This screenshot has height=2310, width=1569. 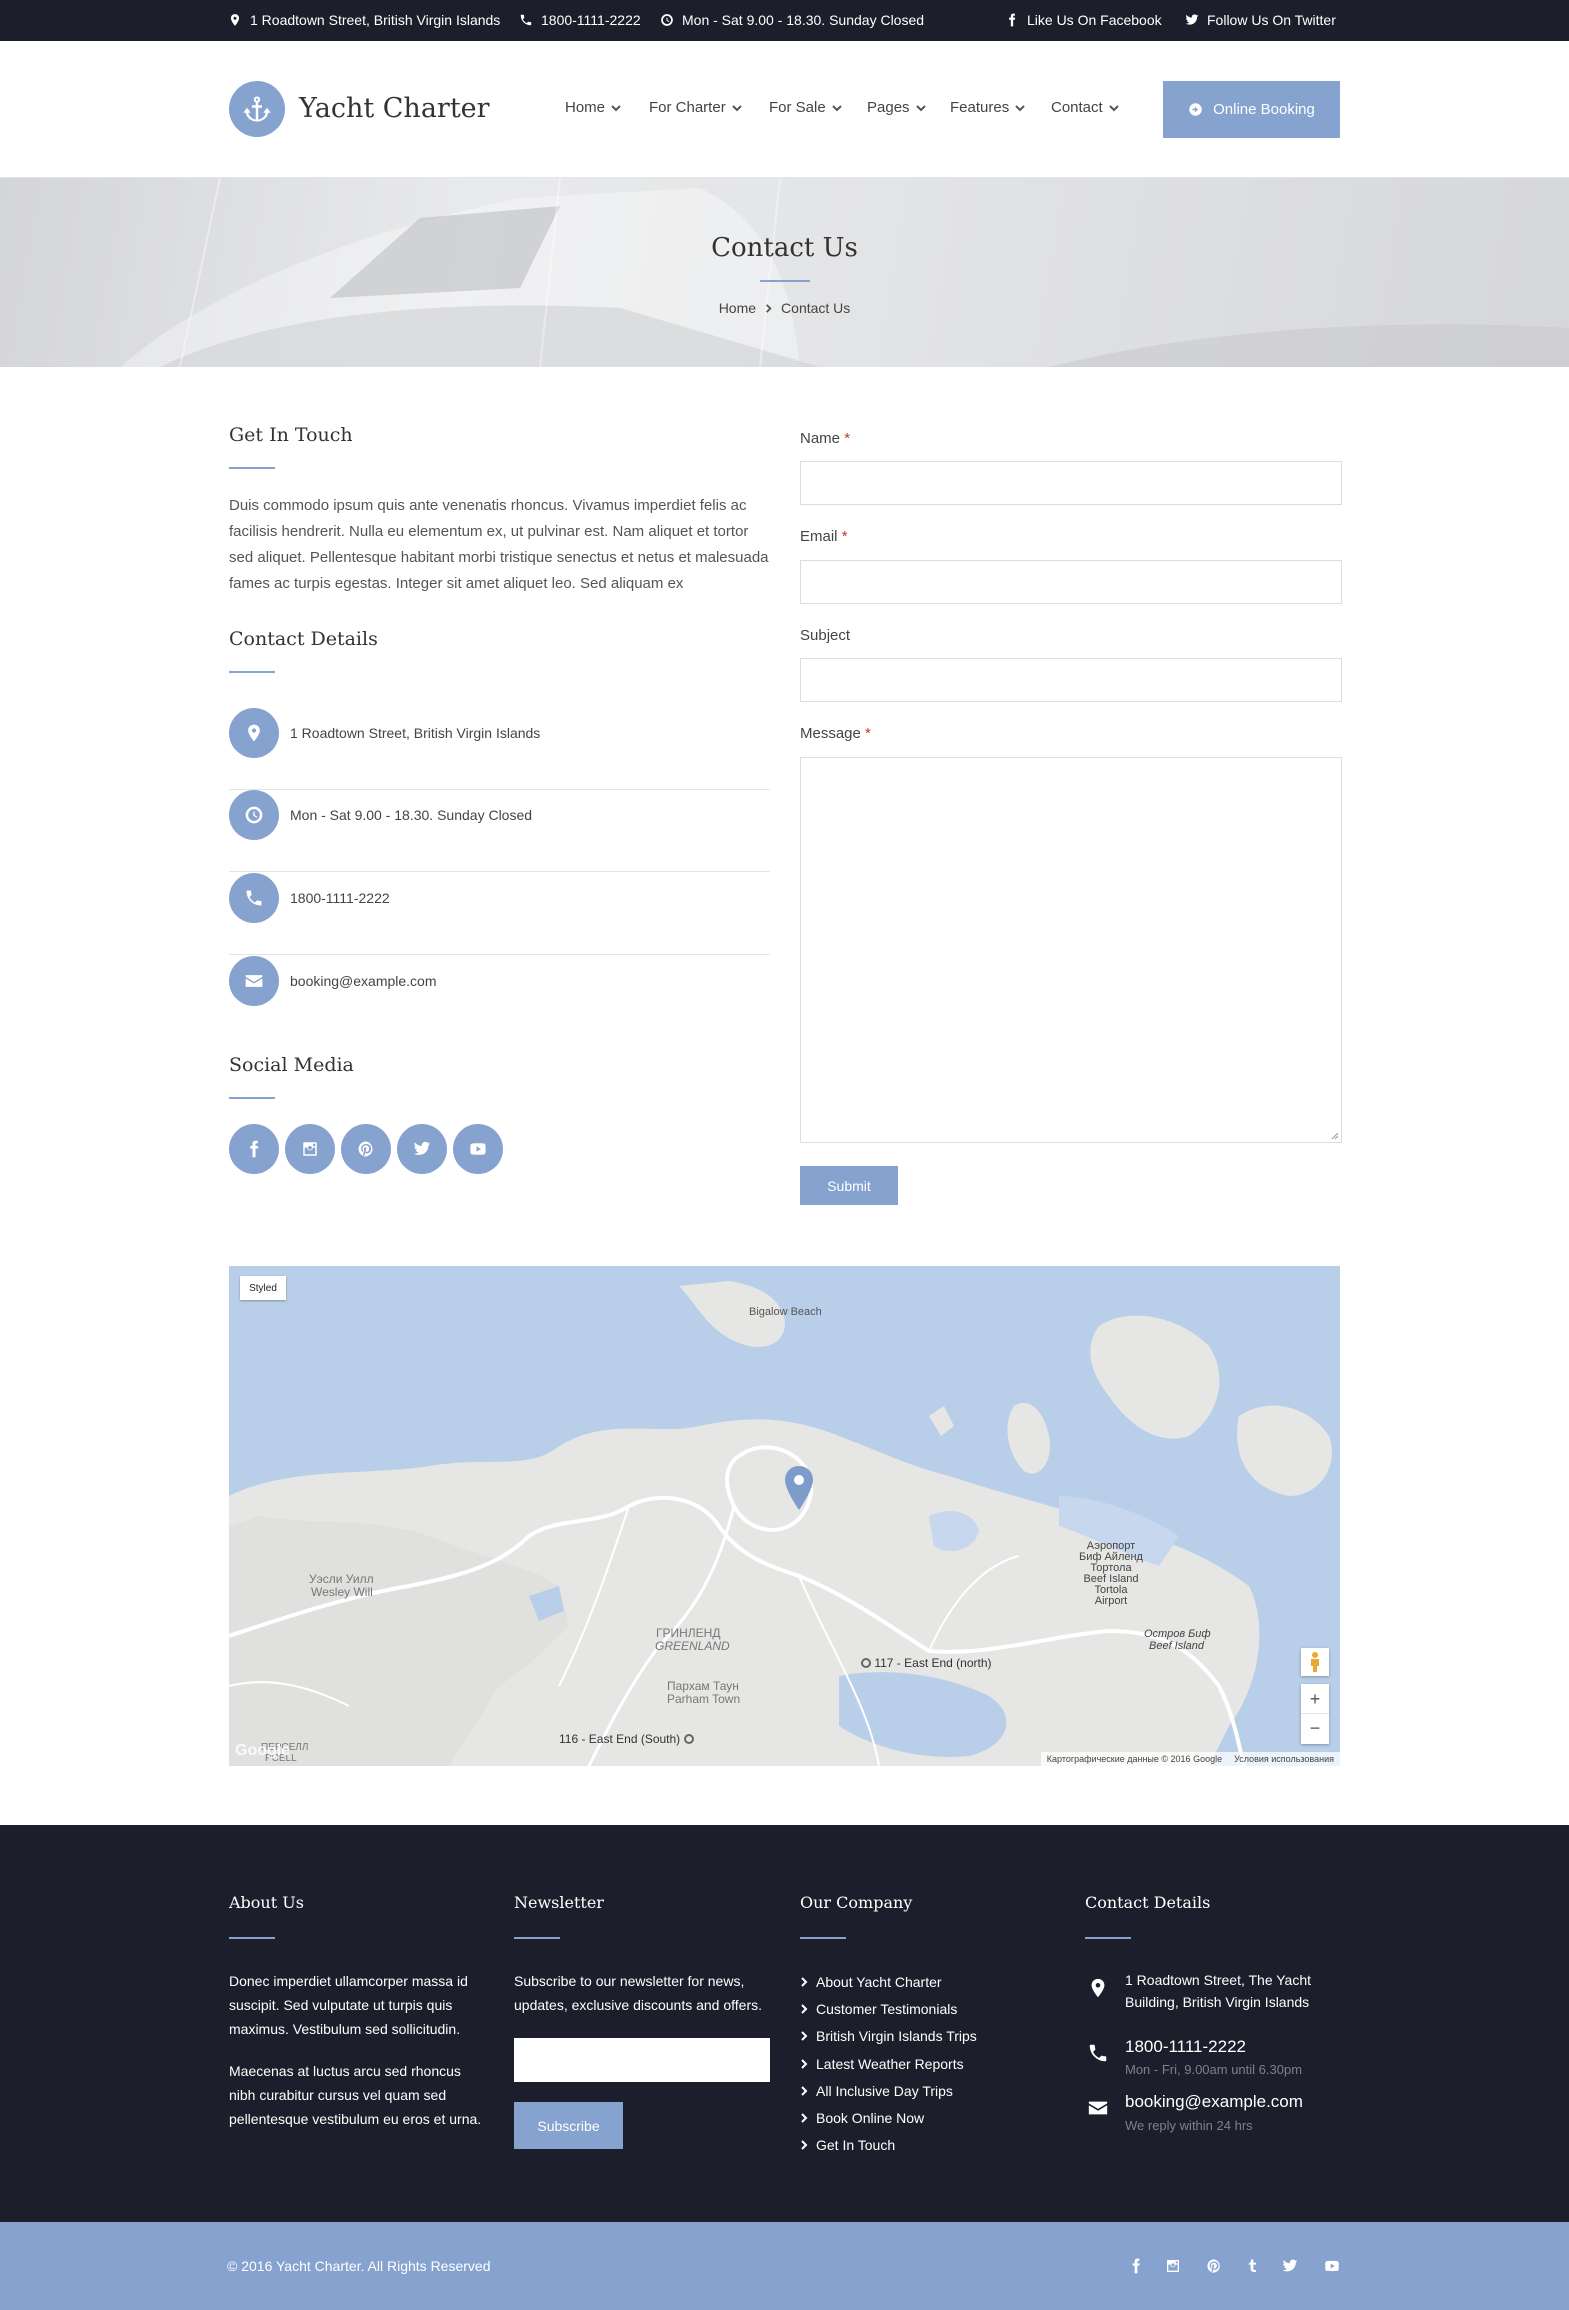 What do you see at coordinates (626, 1739) in the screenshot?
I see `map-label: 116 - East End (South)` at bounding box center [626, 1739].